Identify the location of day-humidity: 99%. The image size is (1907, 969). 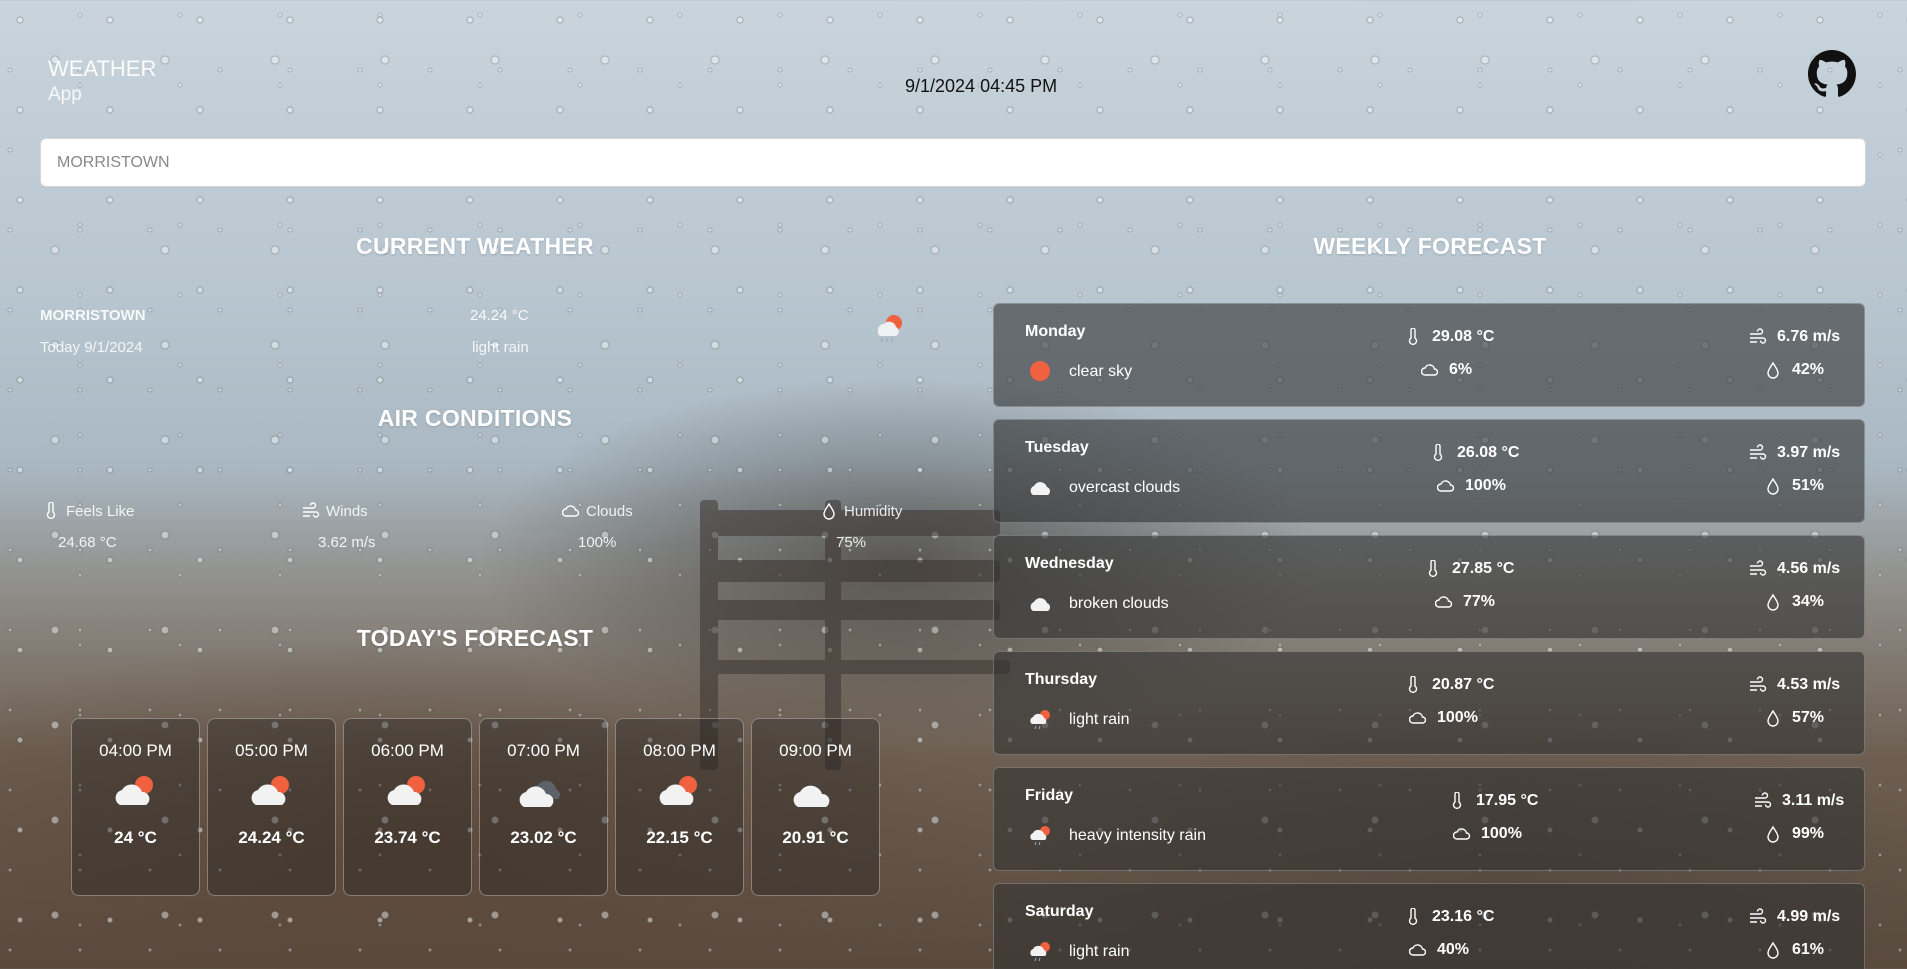
(1794, 834).